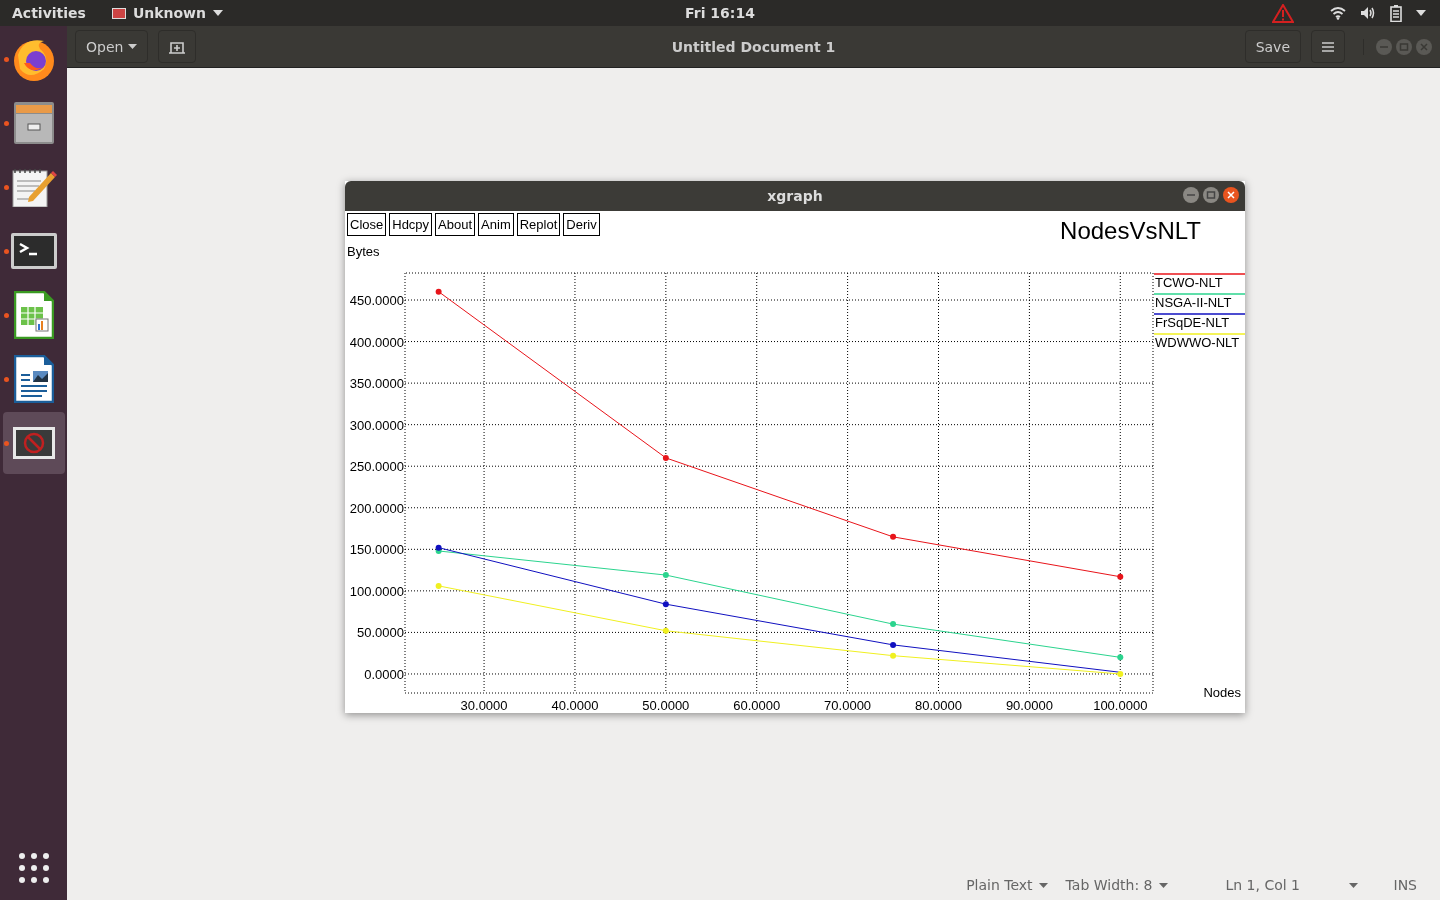 The image size is (1440, 900). Describe the element at coordinates (1193, 302) in the screenshot. I see `legend-label: NSGA-II-NLT` at that location.